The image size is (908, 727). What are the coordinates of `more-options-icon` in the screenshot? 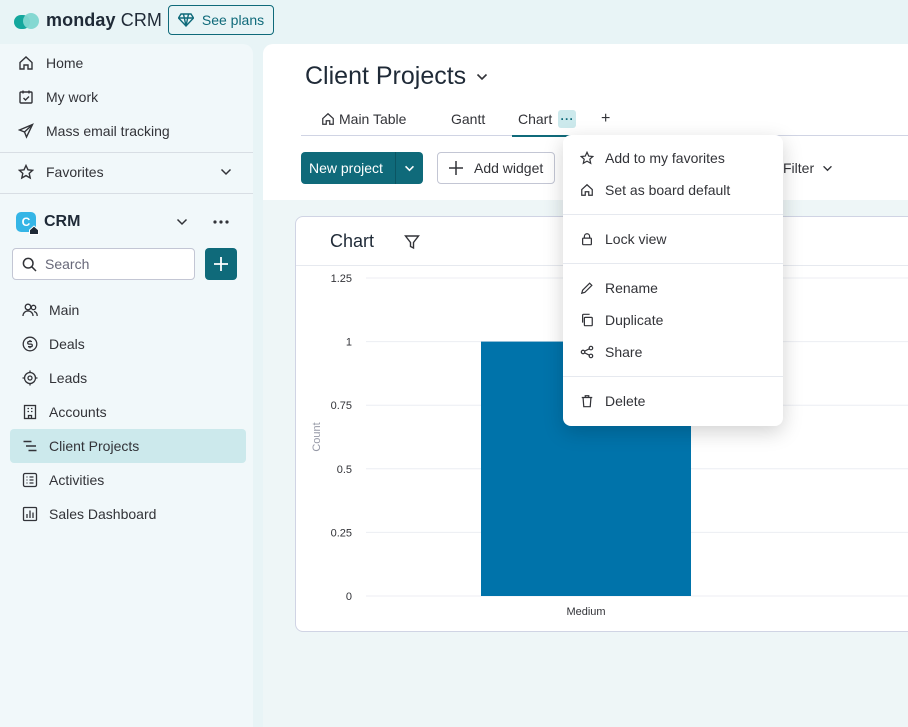 It's located at (221, 222).